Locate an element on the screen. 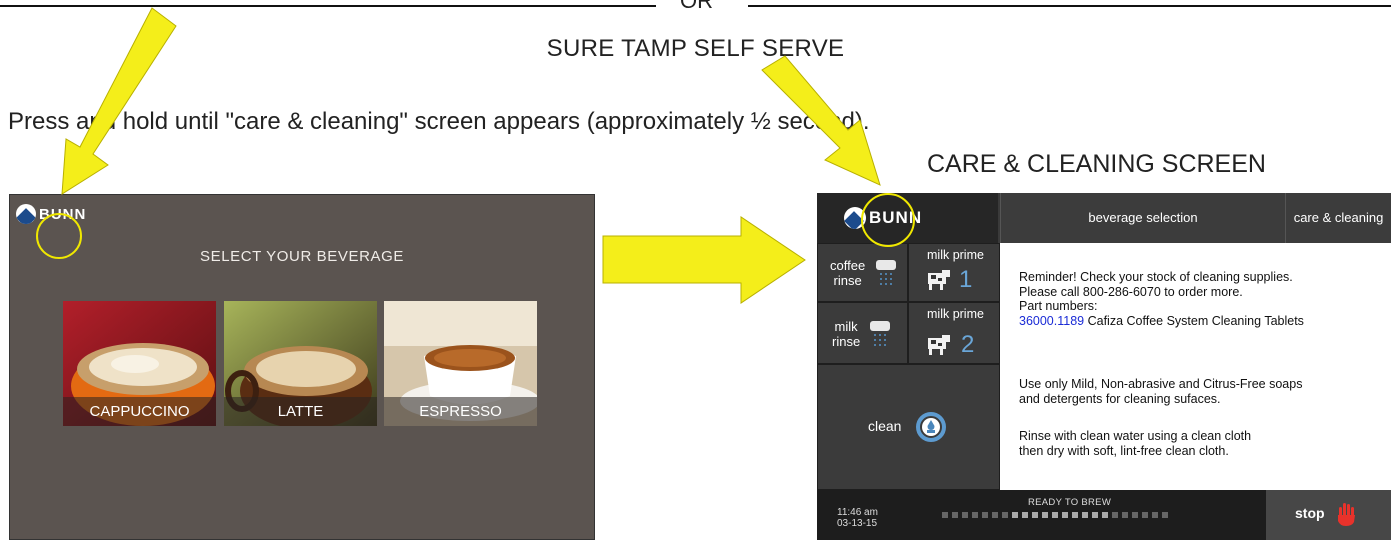  beverage-cappuccino: CAPPUCCINO is located at coordinates (139, 363).